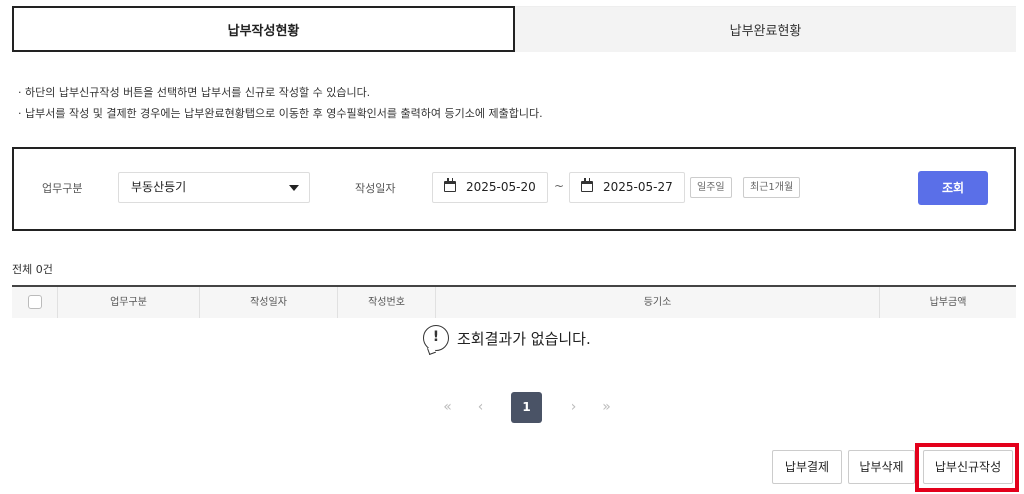 Image resolution: width=1024 pixels, height=494 pixels. I want to click on exclamation-bubble-icon: !, so click(436, 338).